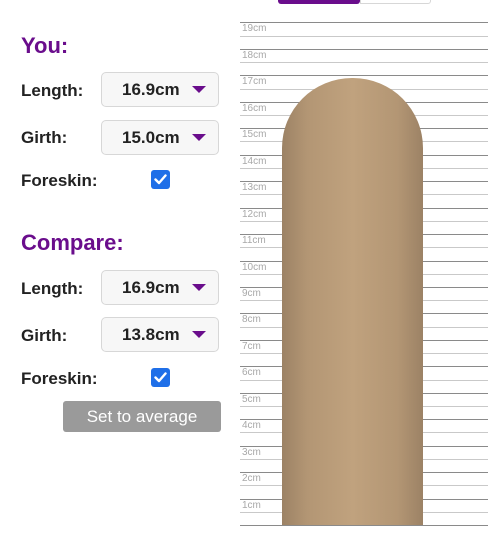 The width and height of the screenshot is (488, 538). Describe the element at coordinates (151, 334) in the screenshot. I see `compare-girth-value: 13.8cm` at that location.